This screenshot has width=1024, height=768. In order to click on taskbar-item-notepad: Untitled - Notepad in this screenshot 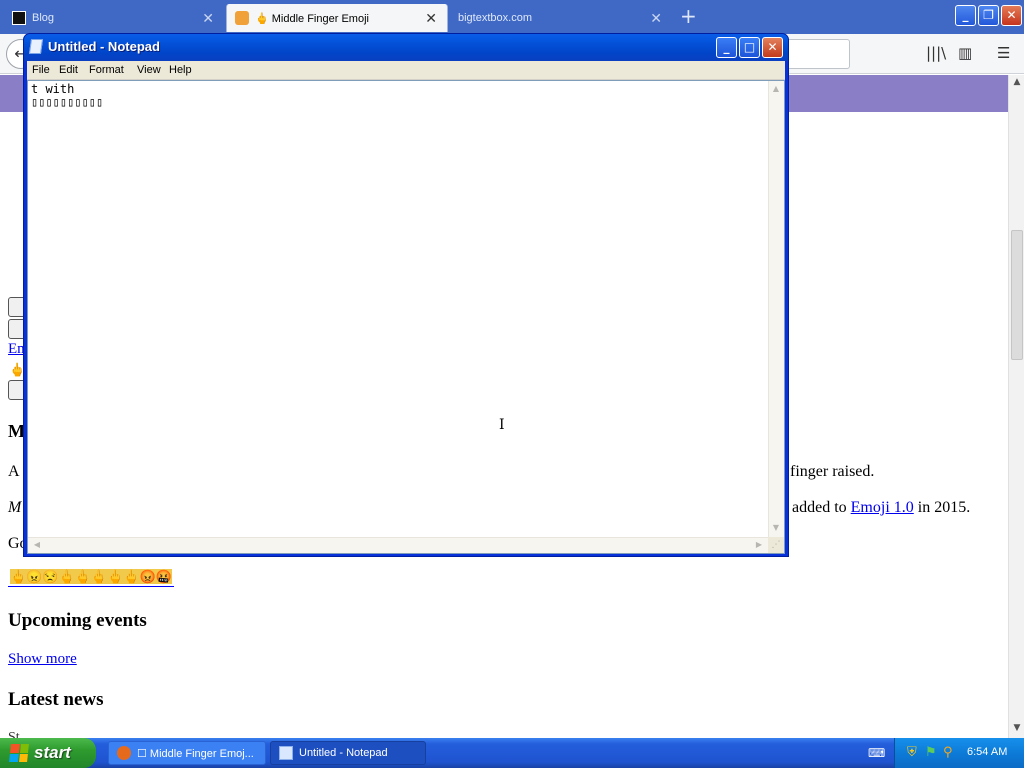, I will do `click(348, 753)`.